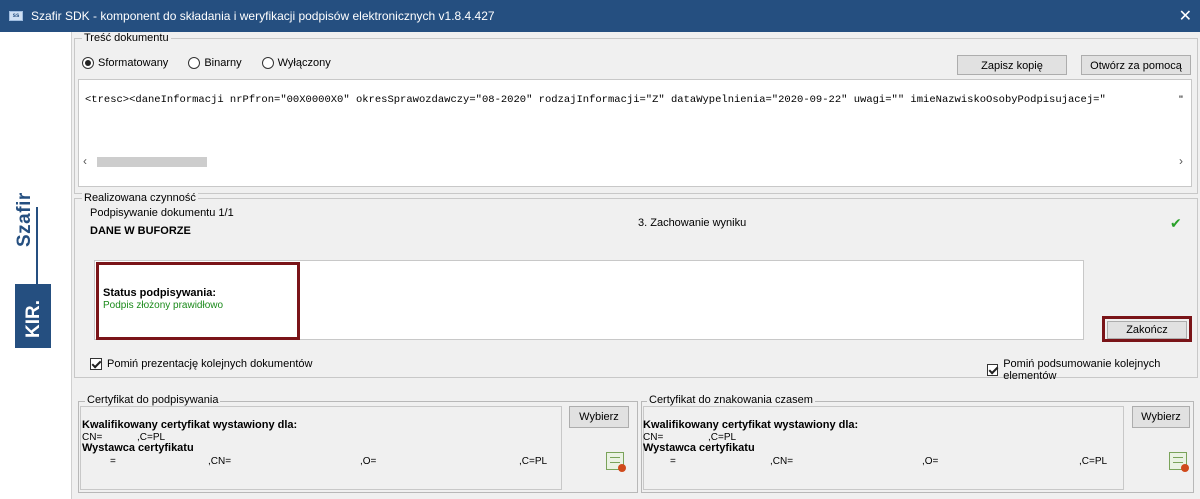  I want to click on signing-choose-button: Wybierz, so click(599, 417).